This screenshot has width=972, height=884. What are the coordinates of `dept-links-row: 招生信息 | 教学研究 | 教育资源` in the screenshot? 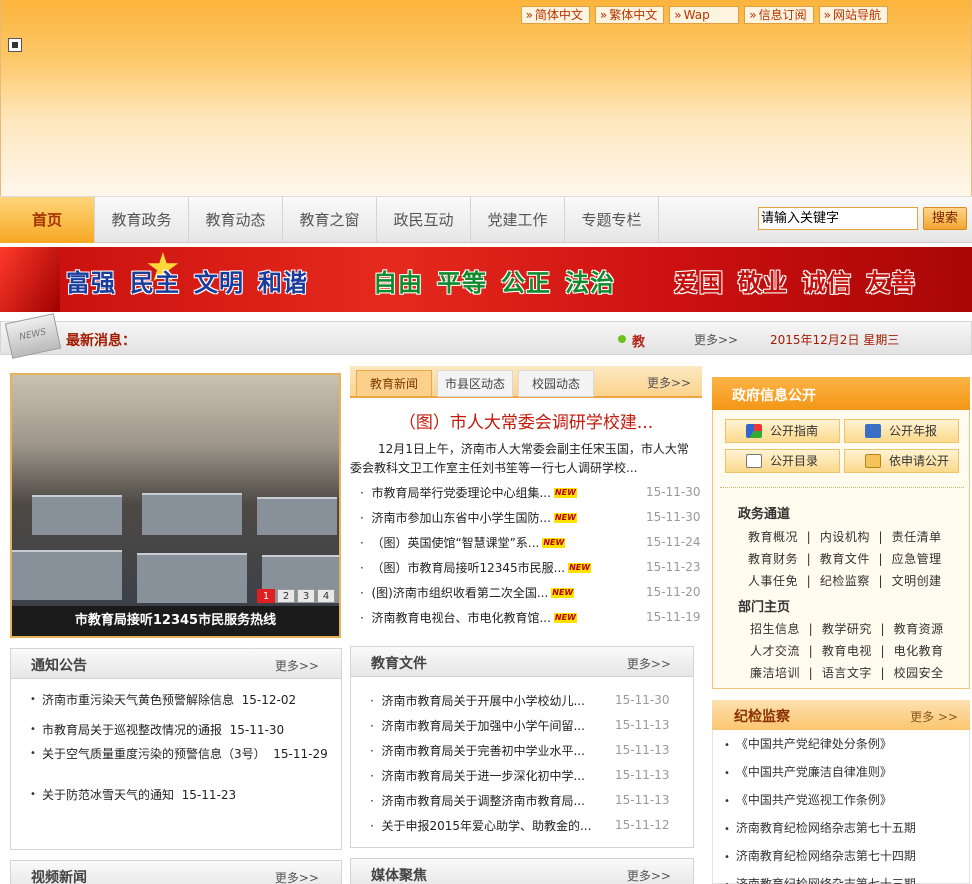 It's located at (847, 629).